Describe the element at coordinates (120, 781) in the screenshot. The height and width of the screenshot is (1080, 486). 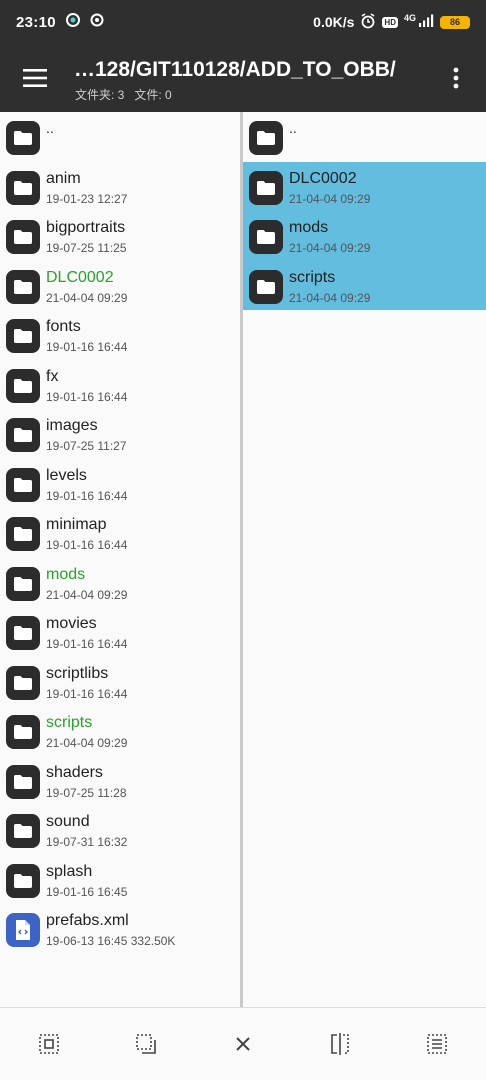
I see `folder-row: shaders 19-07-25 11:28` at that location.